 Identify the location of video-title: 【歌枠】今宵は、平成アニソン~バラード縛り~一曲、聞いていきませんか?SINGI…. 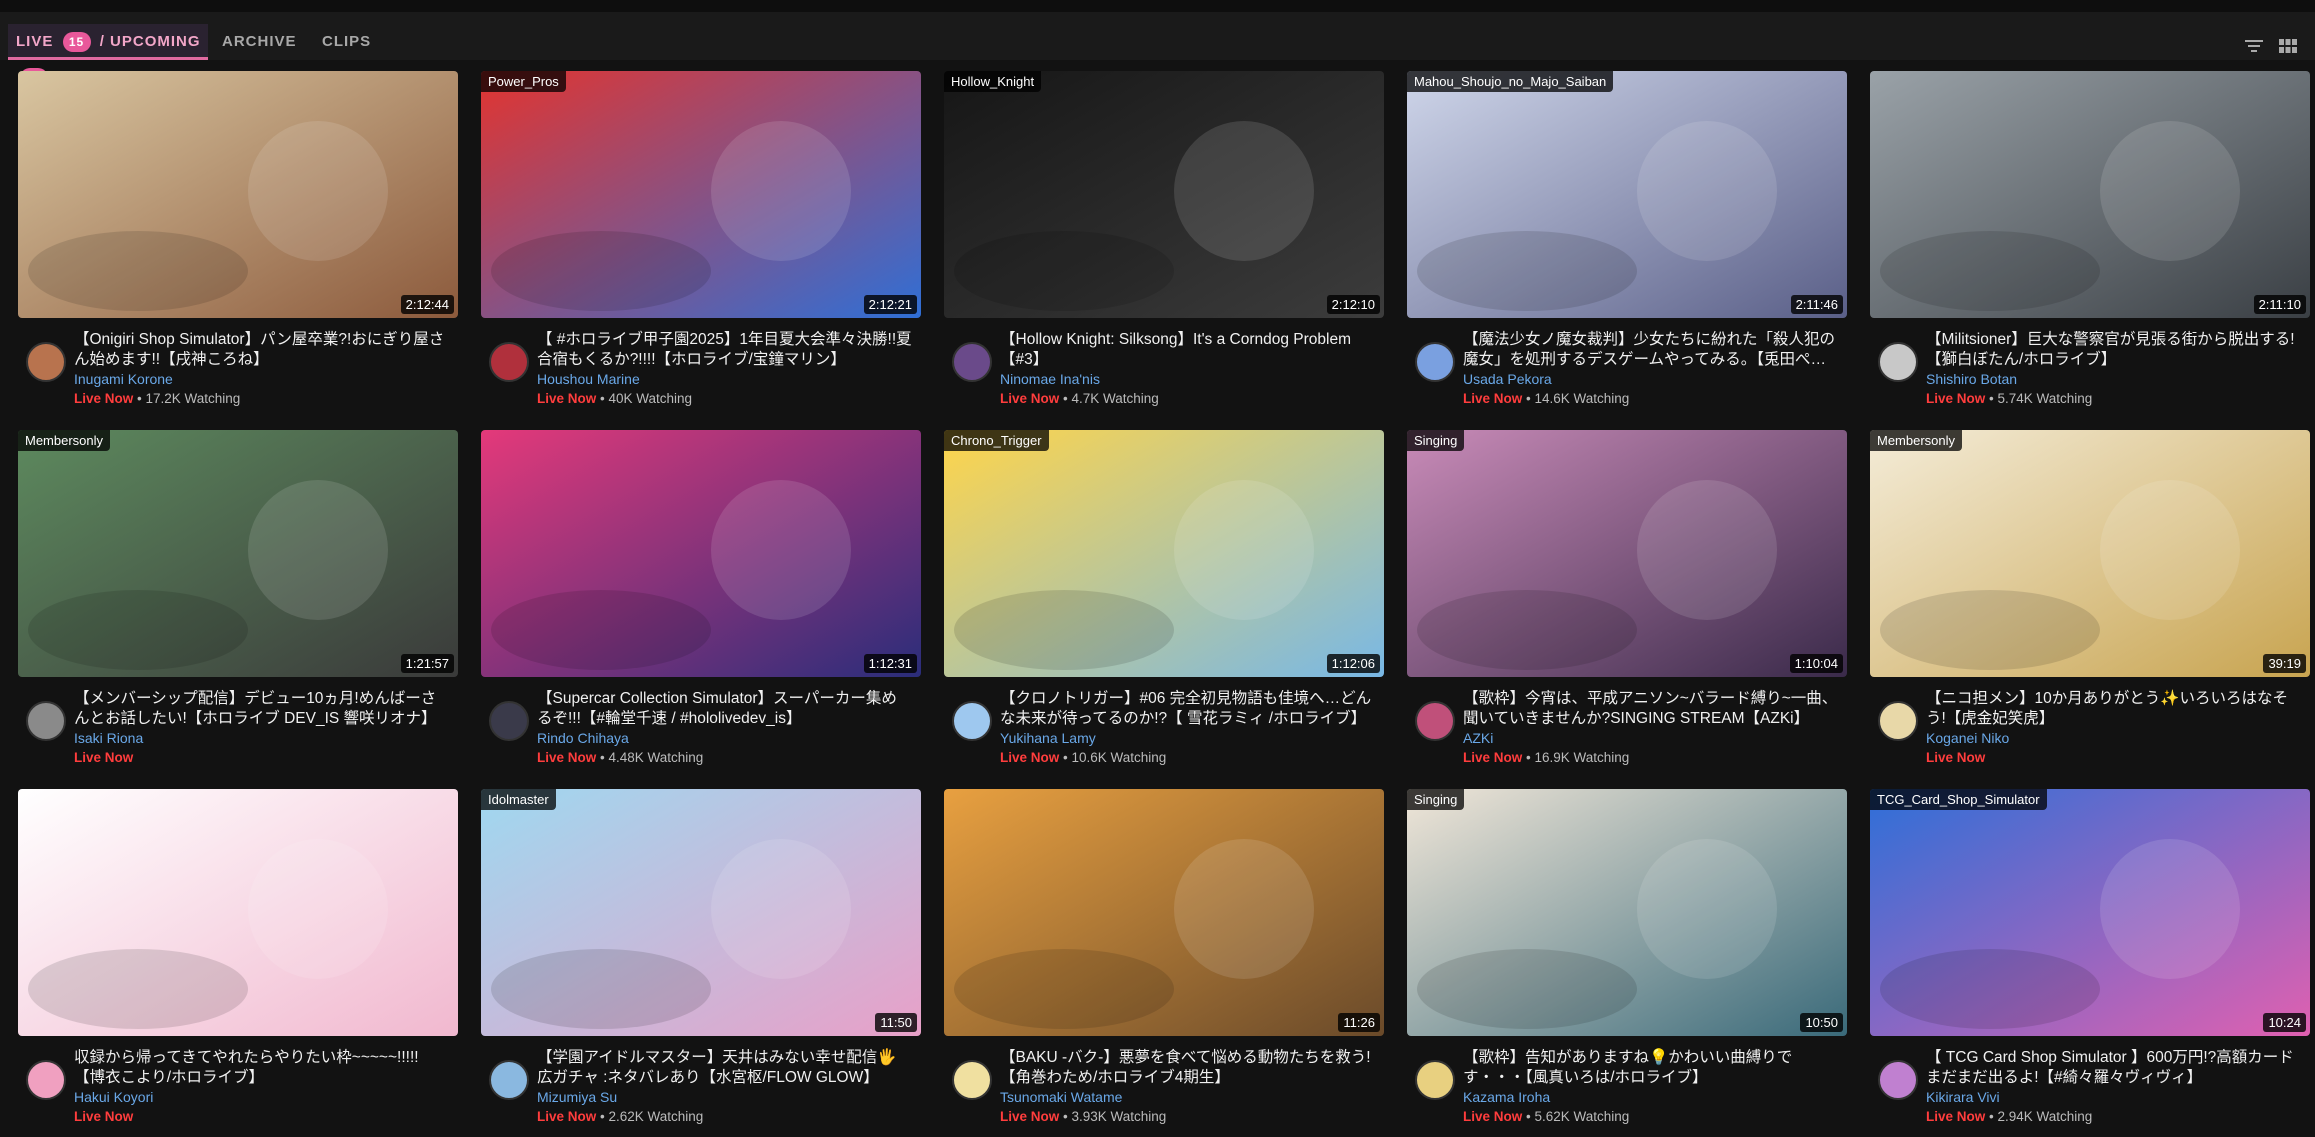
(1650, 709).